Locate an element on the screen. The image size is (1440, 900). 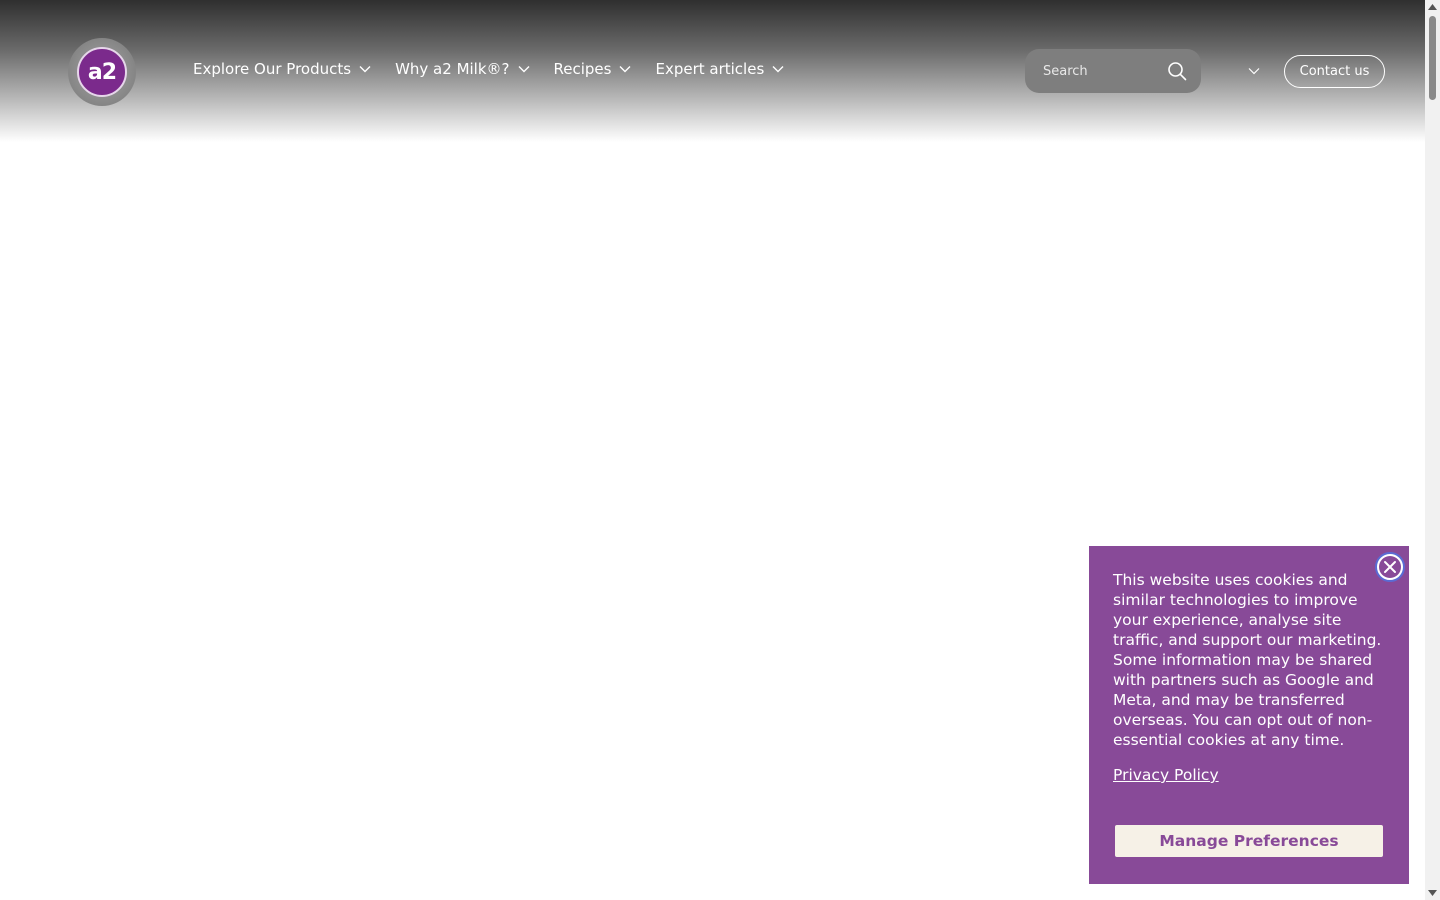
nav-item-label: Explore Our Products is located at coordinates (272, 69).